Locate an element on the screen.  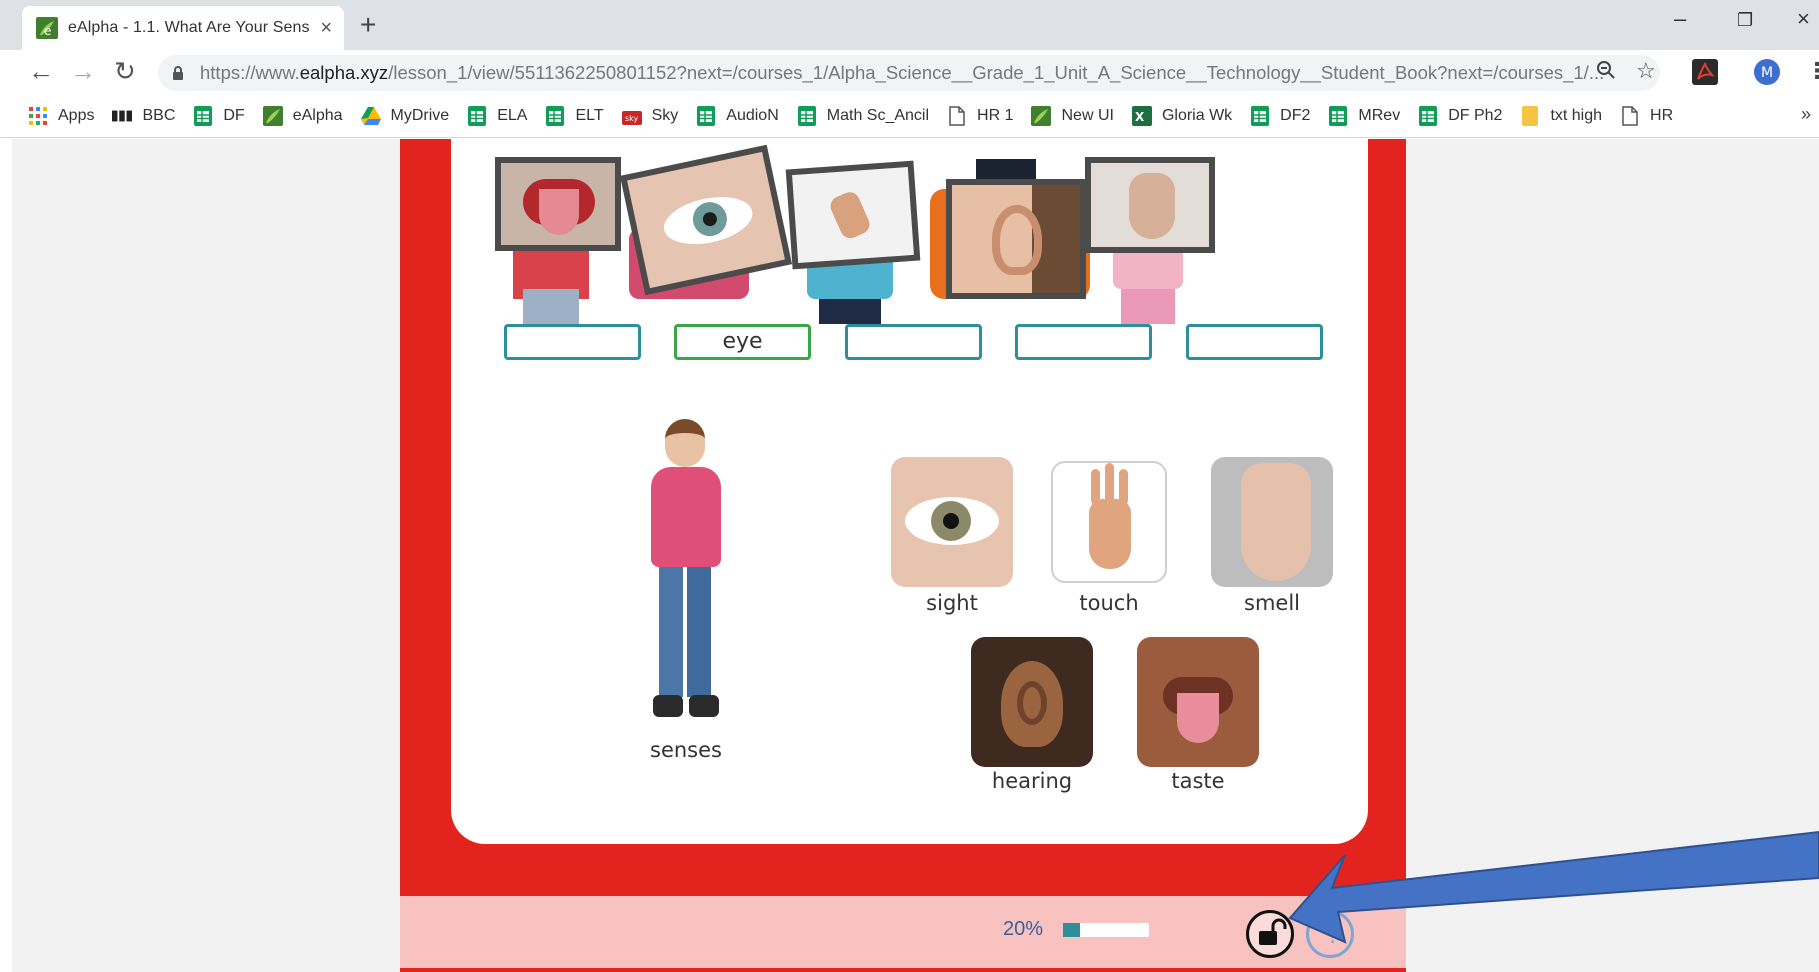
bookmark-bbc: BBC is located at coordinates (143, 116).